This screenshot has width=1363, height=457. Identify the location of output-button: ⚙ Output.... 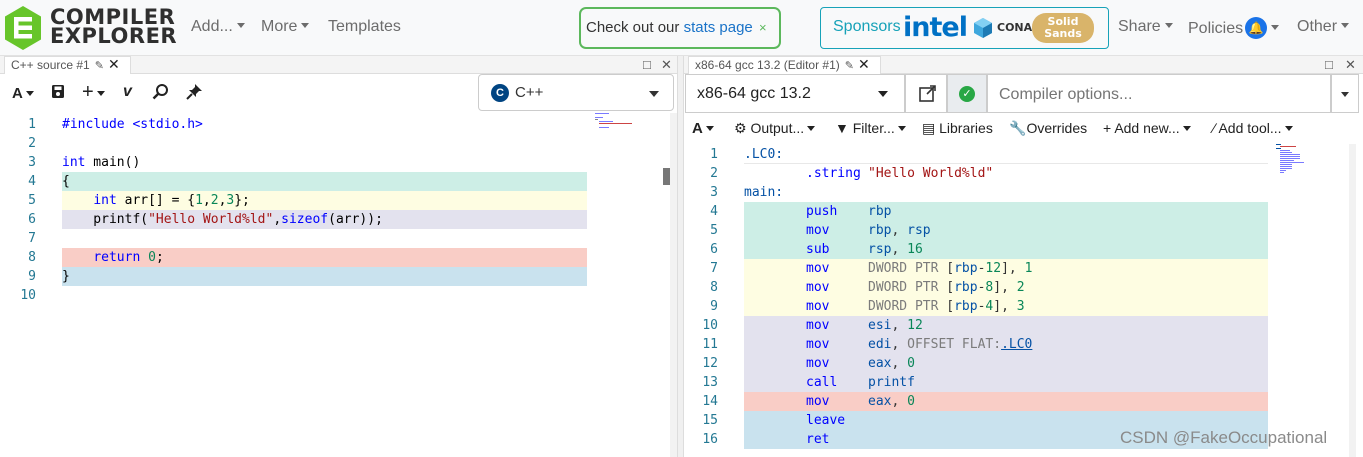
(775, 128).